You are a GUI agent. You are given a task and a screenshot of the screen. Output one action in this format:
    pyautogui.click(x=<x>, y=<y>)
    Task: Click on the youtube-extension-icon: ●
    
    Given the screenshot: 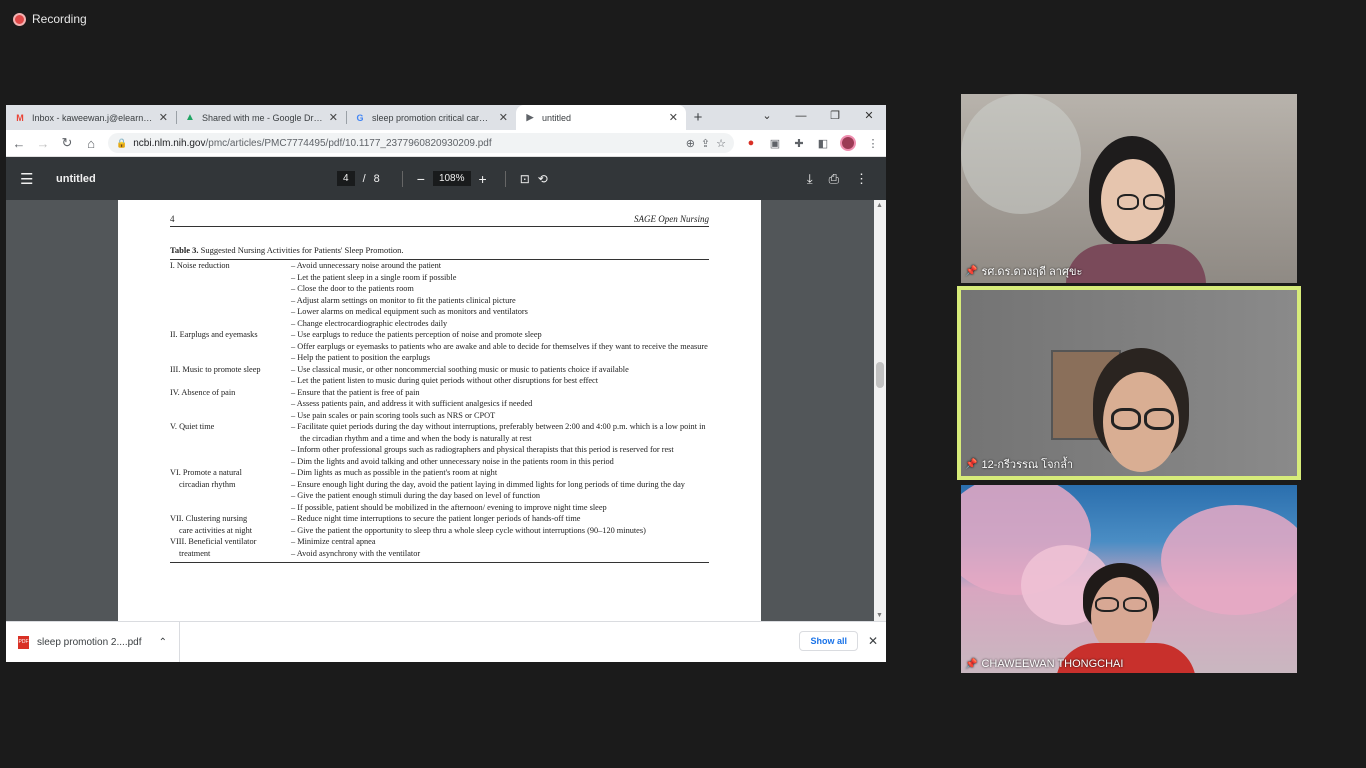 What is the action you would take?
    pyautogui.click(x=751, y=143)
    